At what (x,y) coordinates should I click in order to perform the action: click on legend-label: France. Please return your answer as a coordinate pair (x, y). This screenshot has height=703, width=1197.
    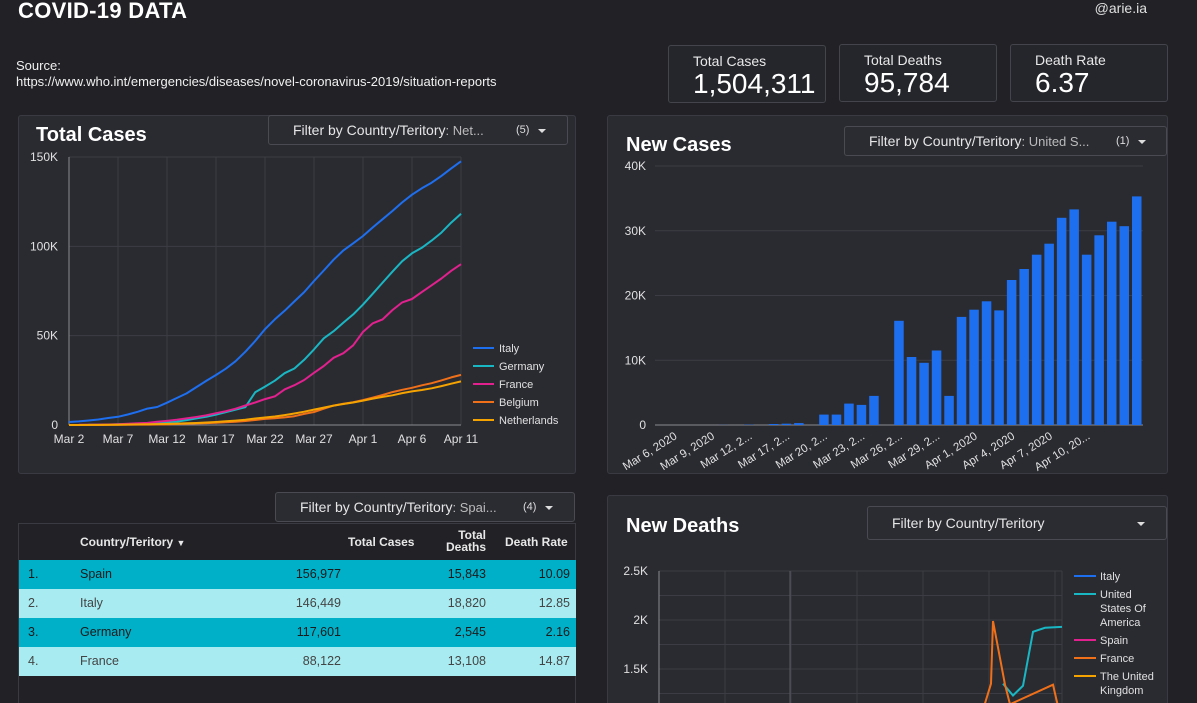
    Looking at the image, I should click on (1117, 659).